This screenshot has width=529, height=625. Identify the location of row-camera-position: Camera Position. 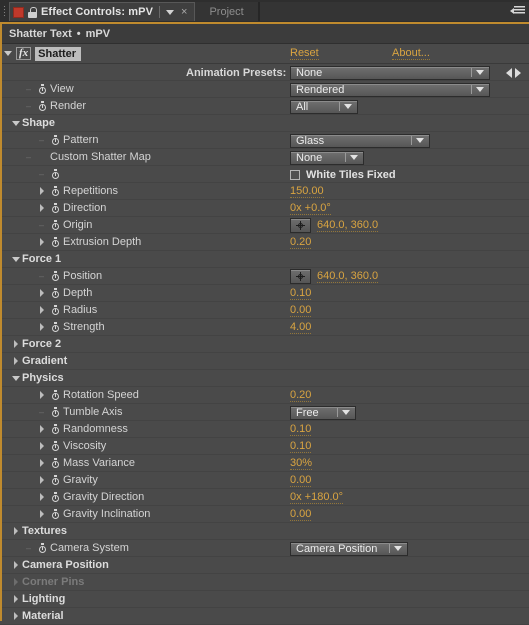
(264, 565).